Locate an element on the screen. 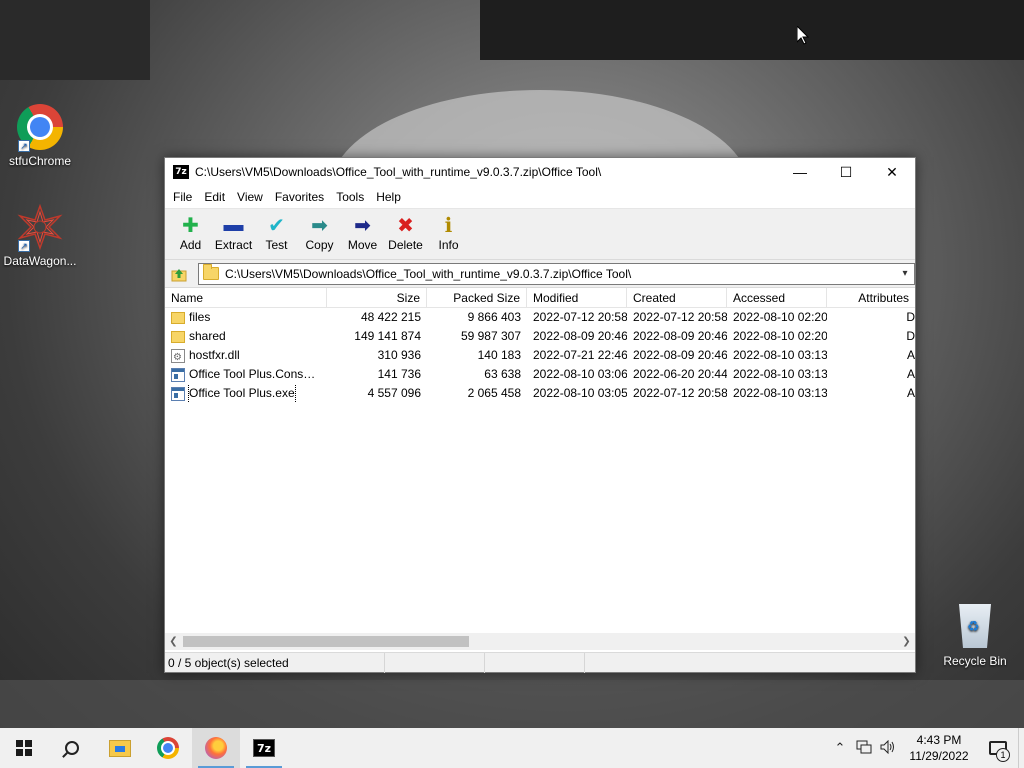  dll-file-icon is located at coordinates (178, 356).